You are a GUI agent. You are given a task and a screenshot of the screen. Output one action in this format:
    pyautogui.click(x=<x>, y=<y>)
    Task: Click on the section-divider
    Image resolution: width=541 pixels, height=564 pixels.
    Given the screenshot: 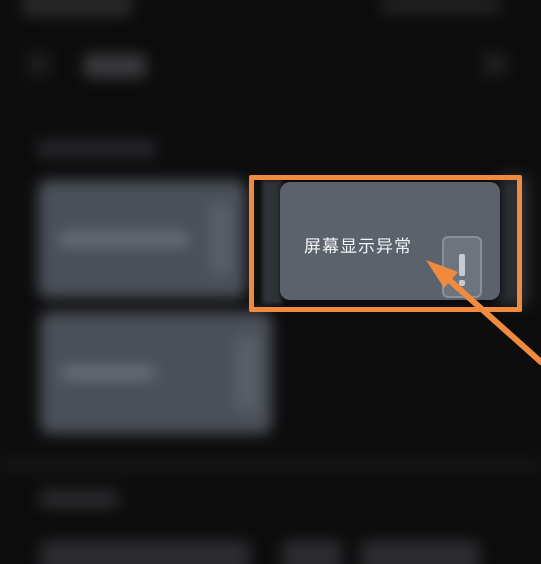 What is the action you would take?
    pyautogui.click(x=270, y=465)
    